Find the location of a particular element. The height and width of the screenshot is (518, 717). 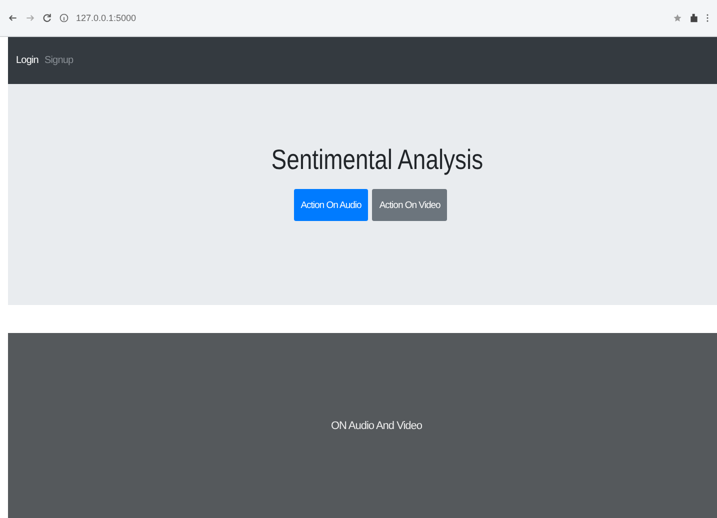

star-icon is located at coordinates (677, 18).